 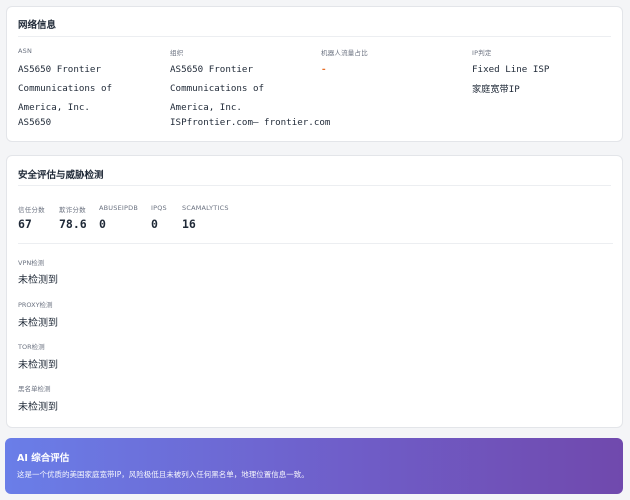 I want to click on ai-assessment-title: AI 综合评估, so click(x=43, y=458).